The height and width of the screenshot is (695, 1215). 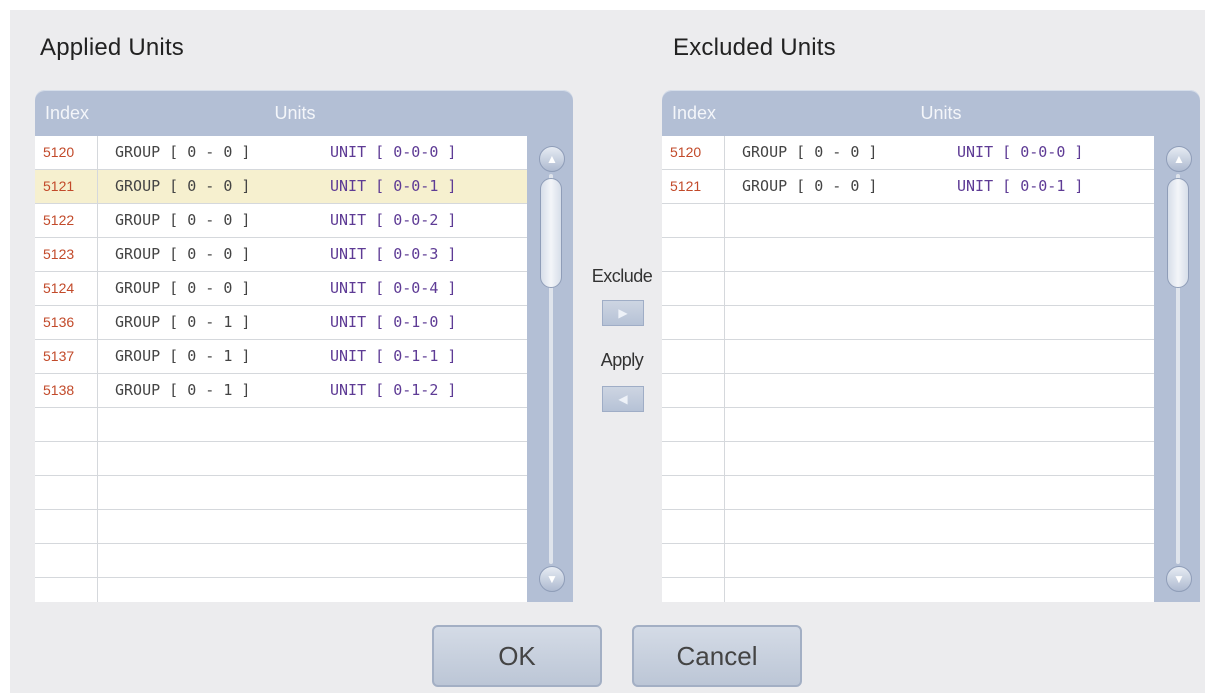 I want to click on row-index: 5137, so click(x=66, y=356).